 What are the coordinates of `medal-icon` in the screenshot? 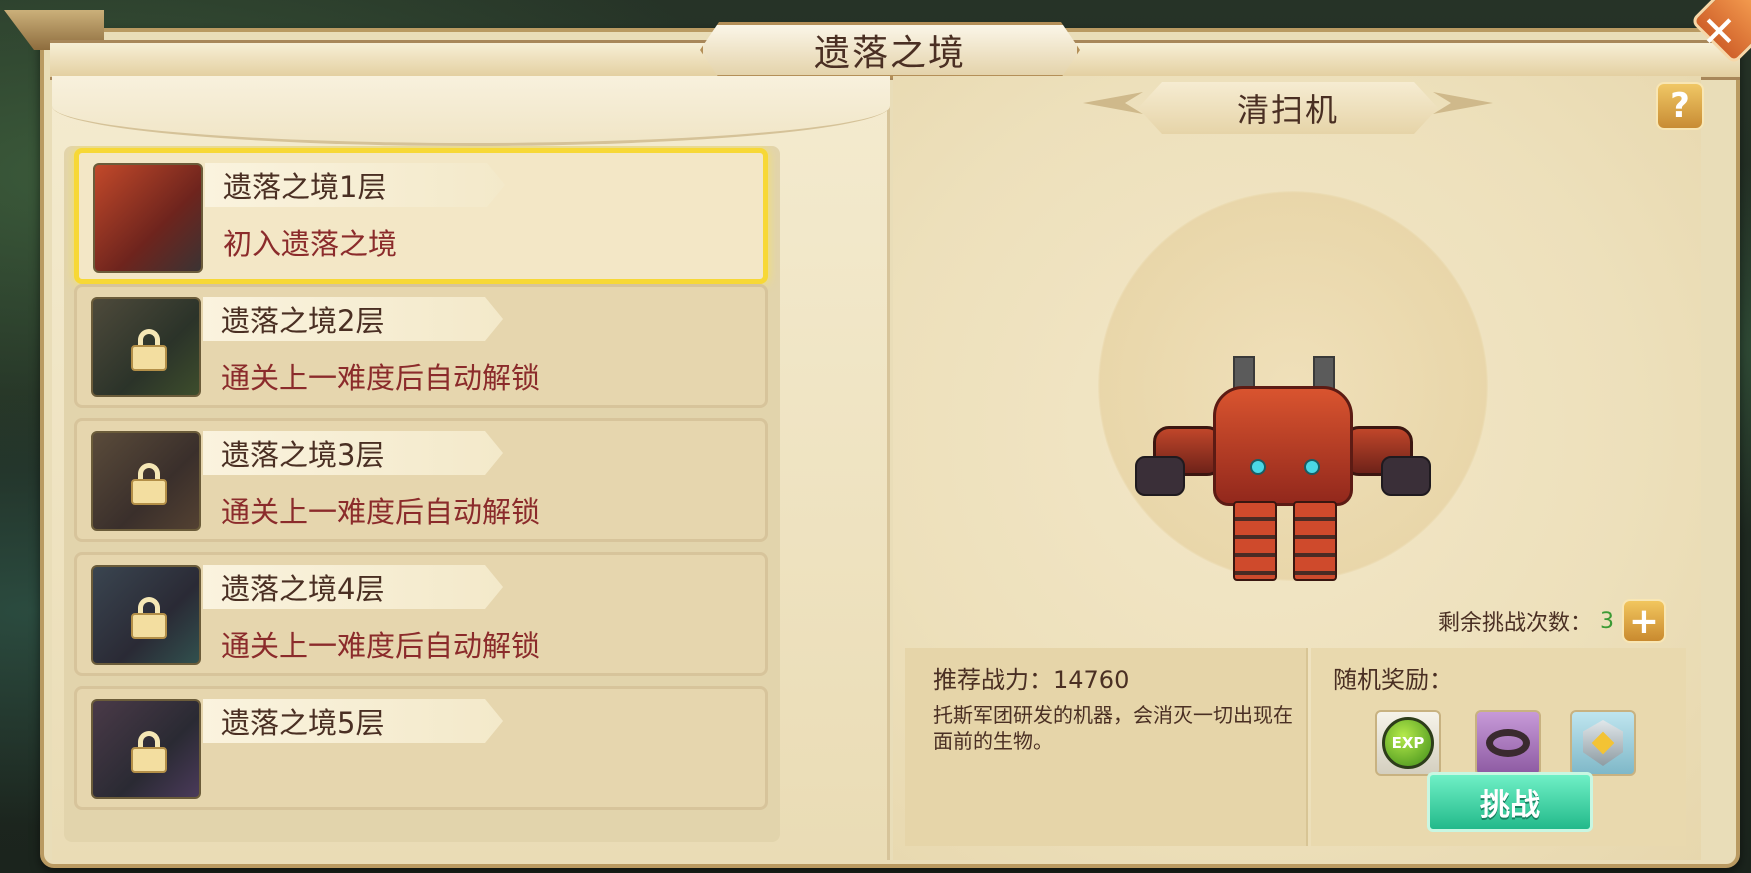 It's located at (1603, 743).